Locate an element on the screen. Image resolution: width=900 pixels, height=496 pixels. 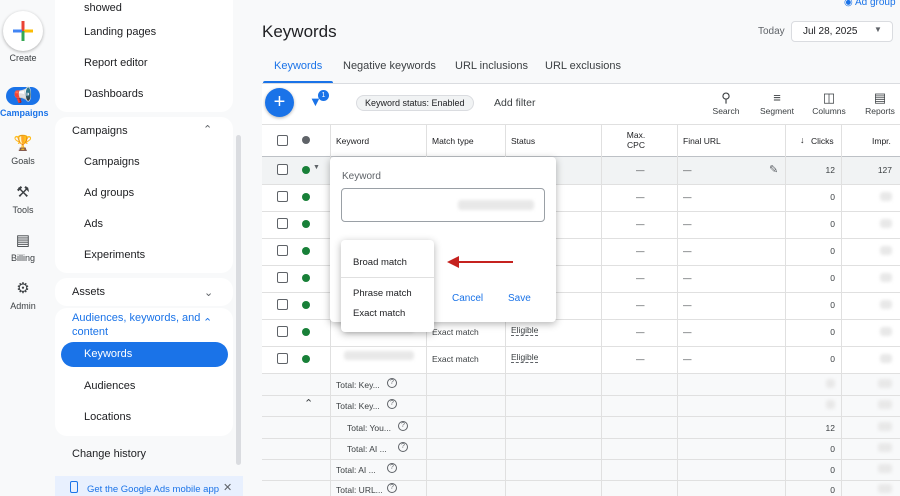
nav-section-audiences: Audiences, keywords, and content is located at coordinates (137, 325).